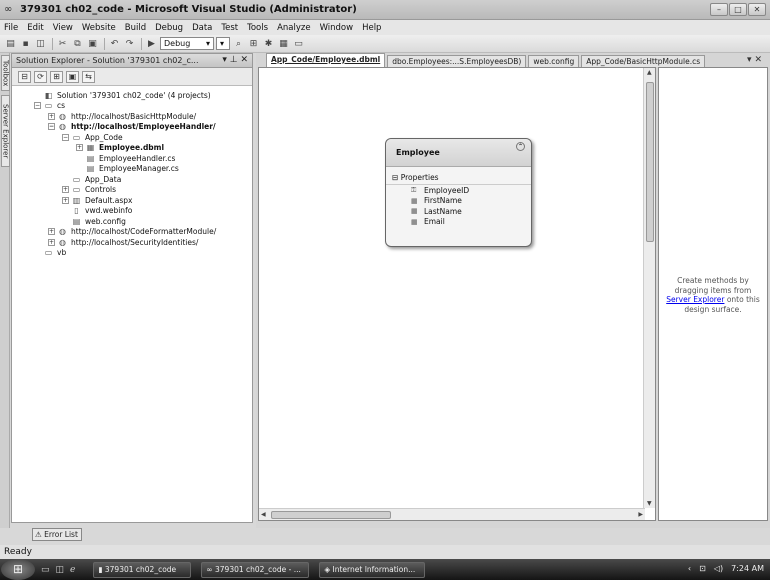  Describe the element at coordinates (238, 44) in the screenshot. I see `find-in-files-icon: ⌕` at that location.